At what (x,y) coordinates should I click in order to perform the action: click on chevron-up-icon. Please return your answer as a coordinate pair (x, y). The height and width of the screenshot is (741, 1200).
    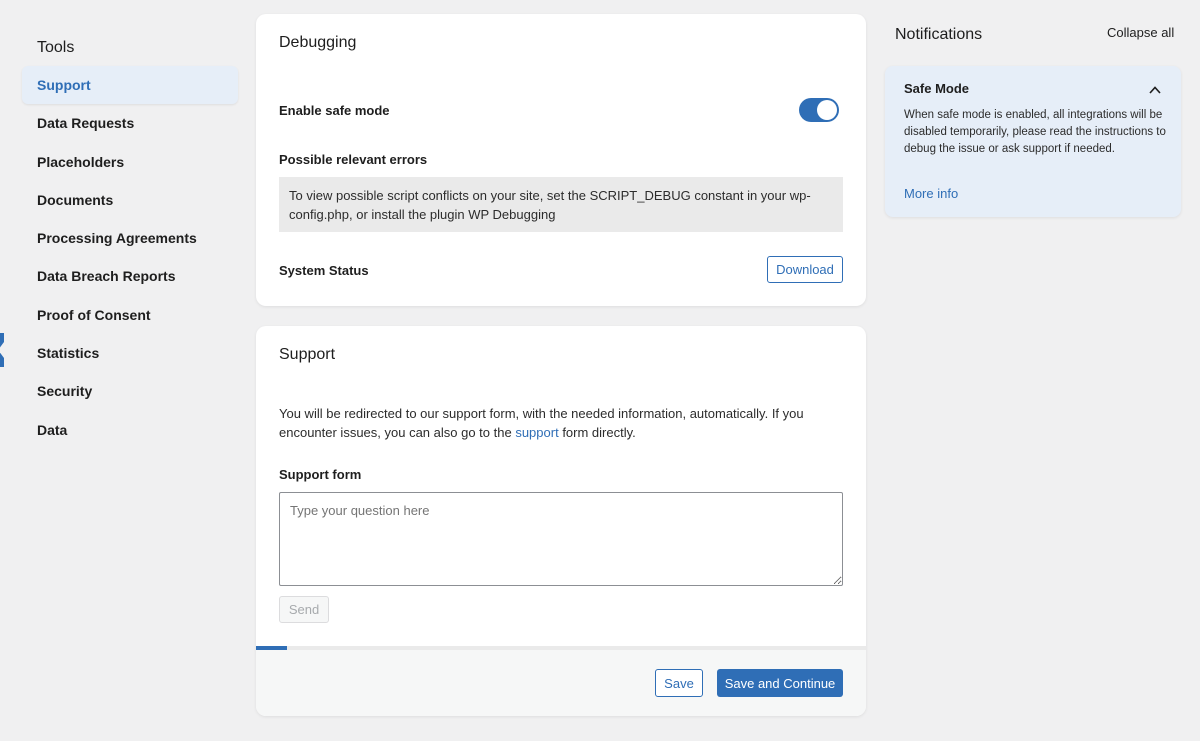
    Looking at the image, I should click on (1155, 90).